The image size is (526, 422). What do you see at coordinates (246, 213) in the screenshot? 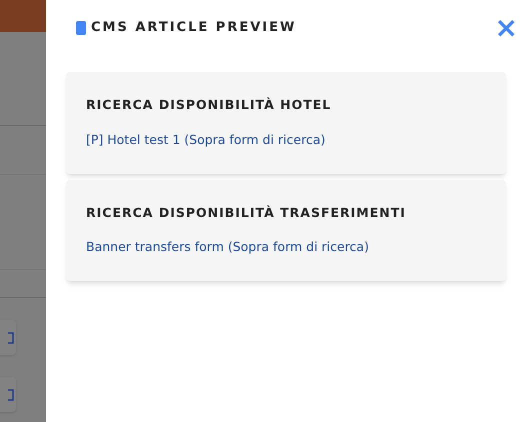
I see `article-heading: RICERCA DISPONIBILITÀ TRASFERIMENTI` at bounding box center [246, 213].